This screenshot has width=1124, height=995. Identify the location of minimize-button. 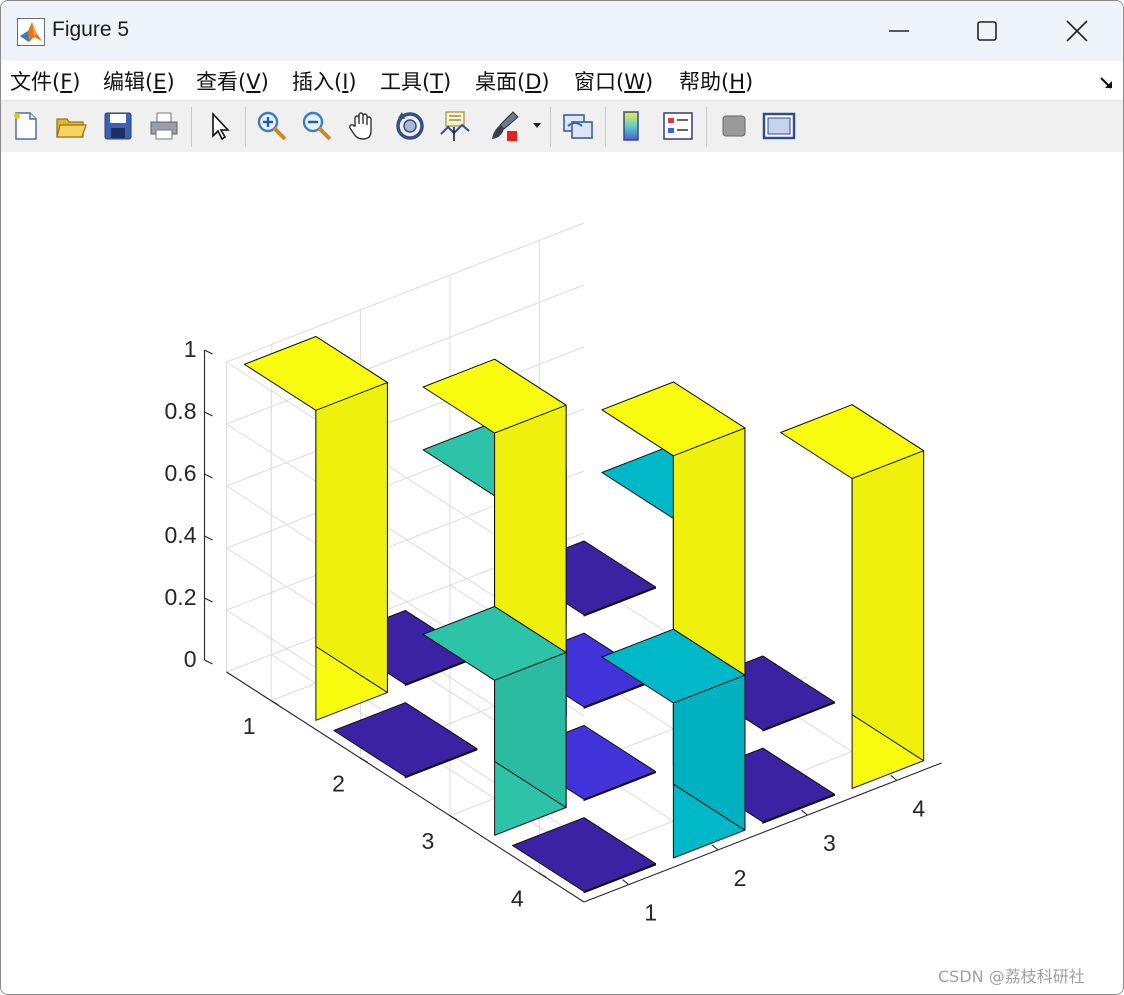
(899, 31).